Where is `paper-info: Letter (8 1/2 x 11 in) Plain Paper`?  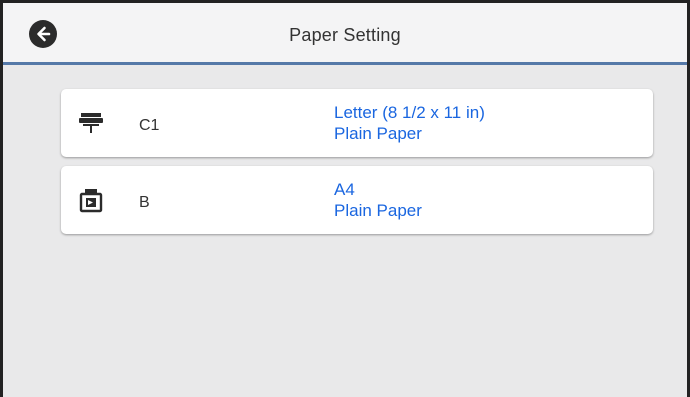
paper-info: Letter (8 1/2 x 11 in) Plain Paper is located at coordinates (409, 123).